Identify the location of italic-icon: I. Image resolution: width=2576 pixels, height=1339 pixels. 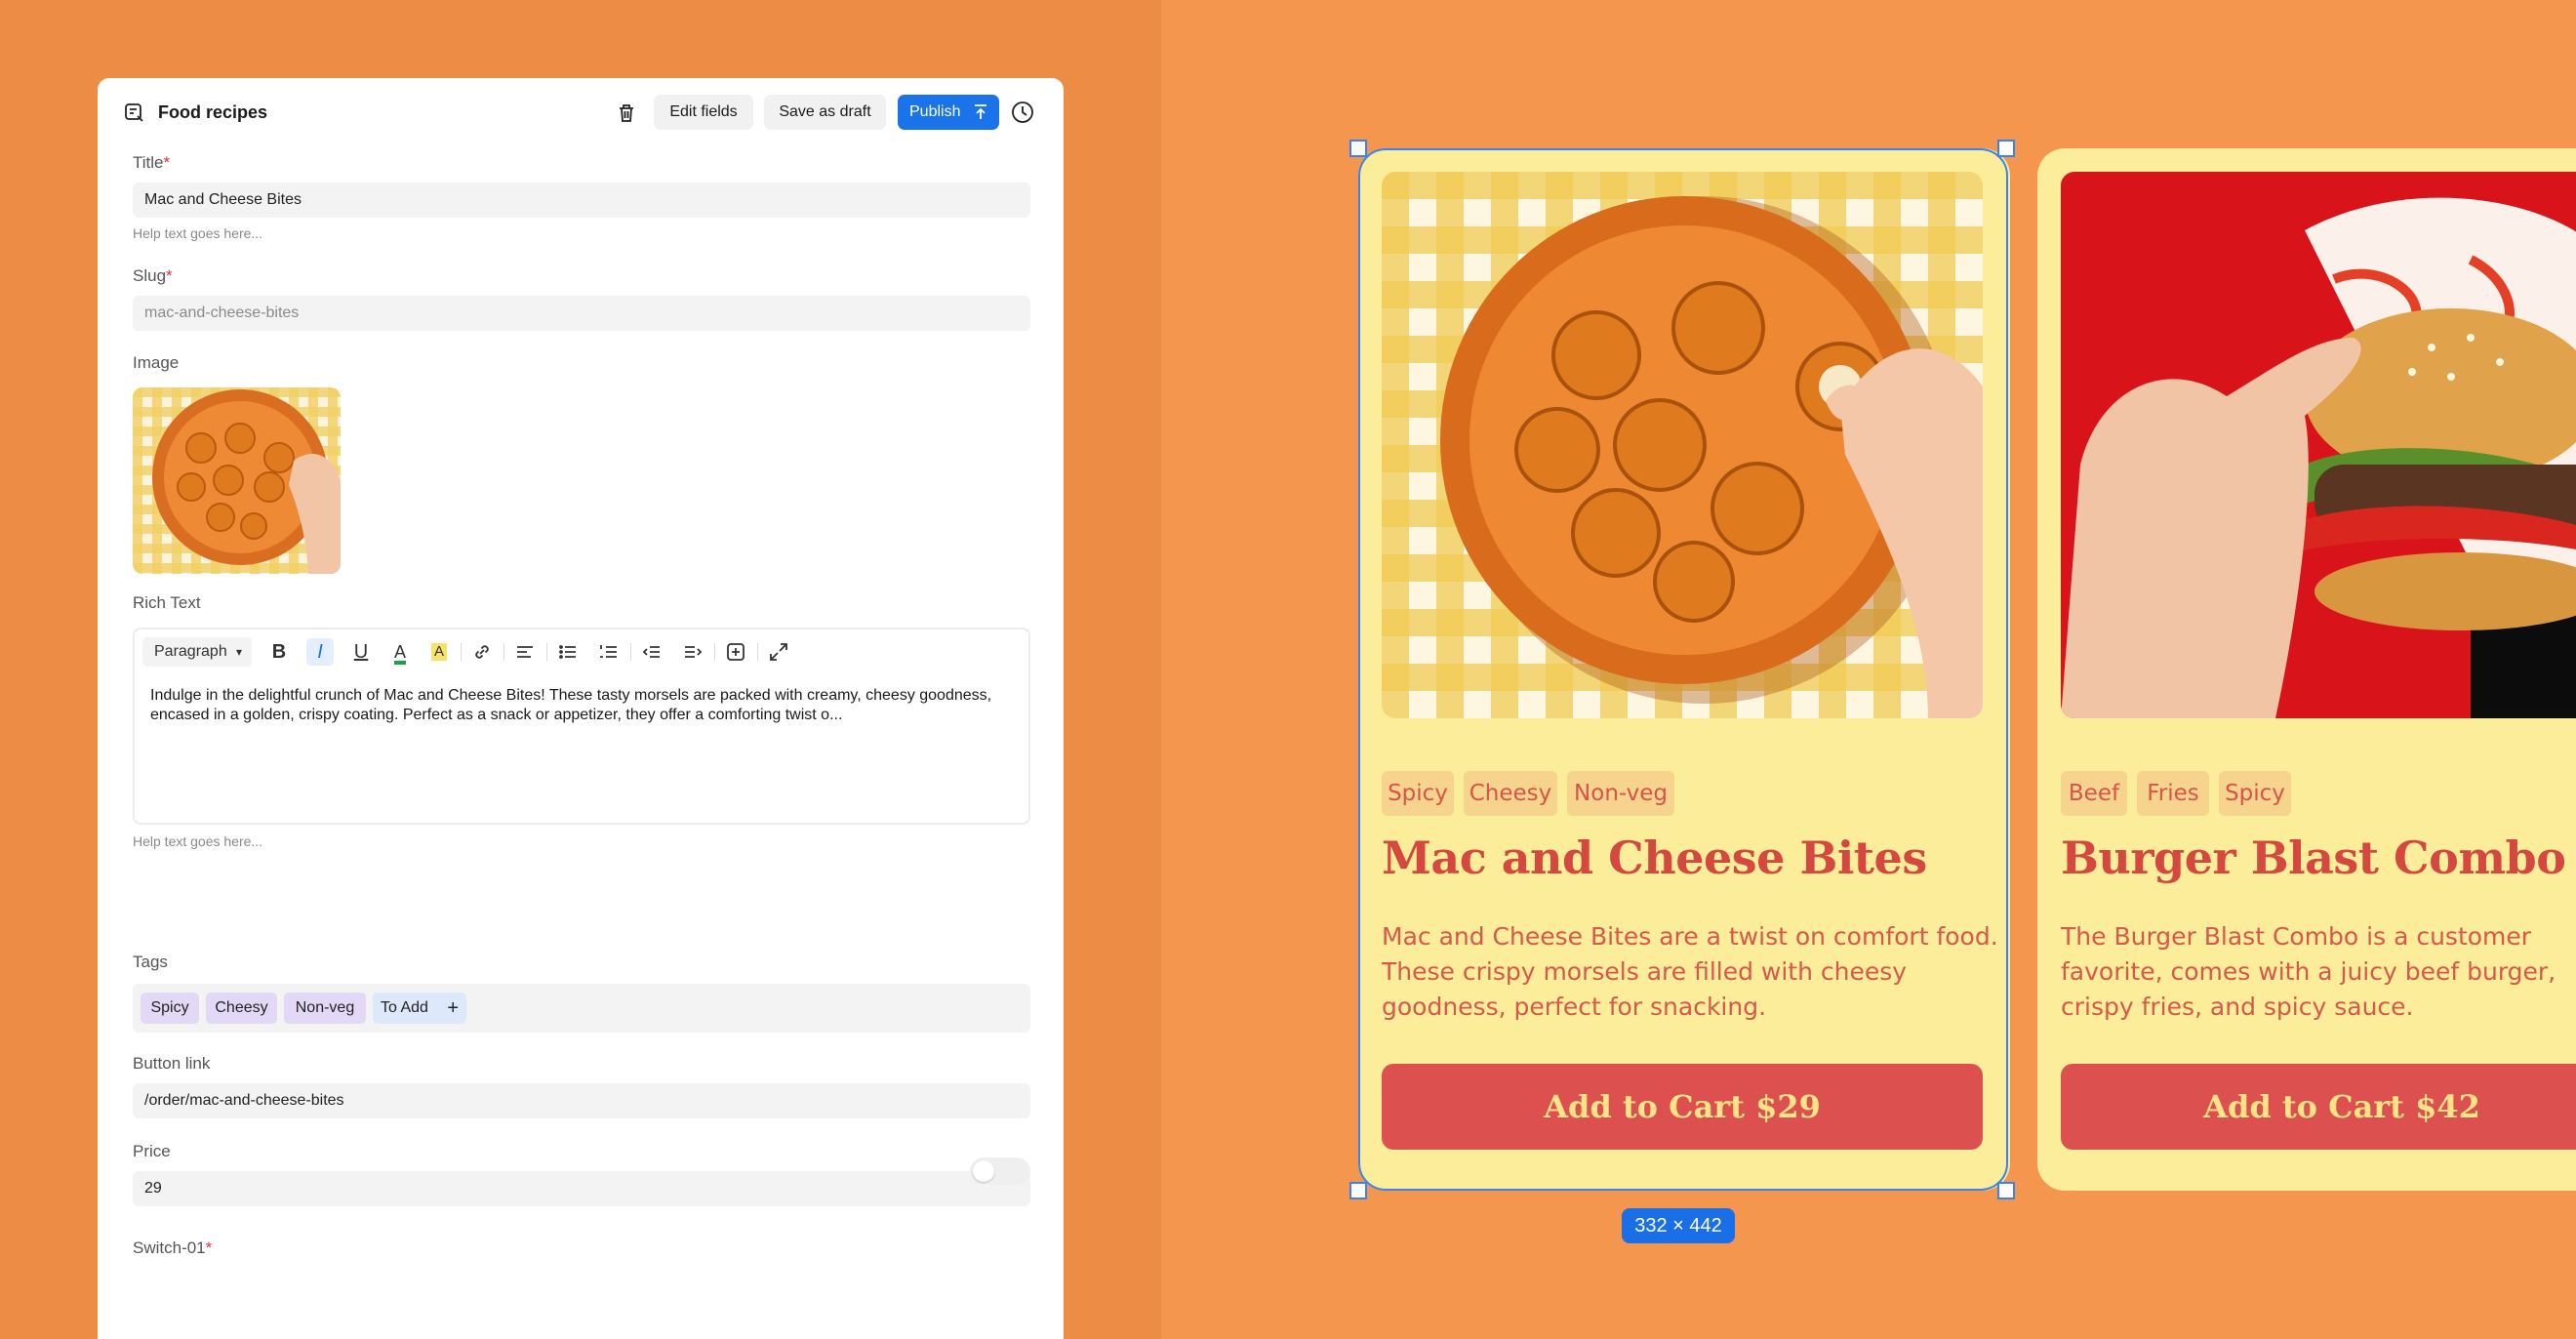
(320, 652).